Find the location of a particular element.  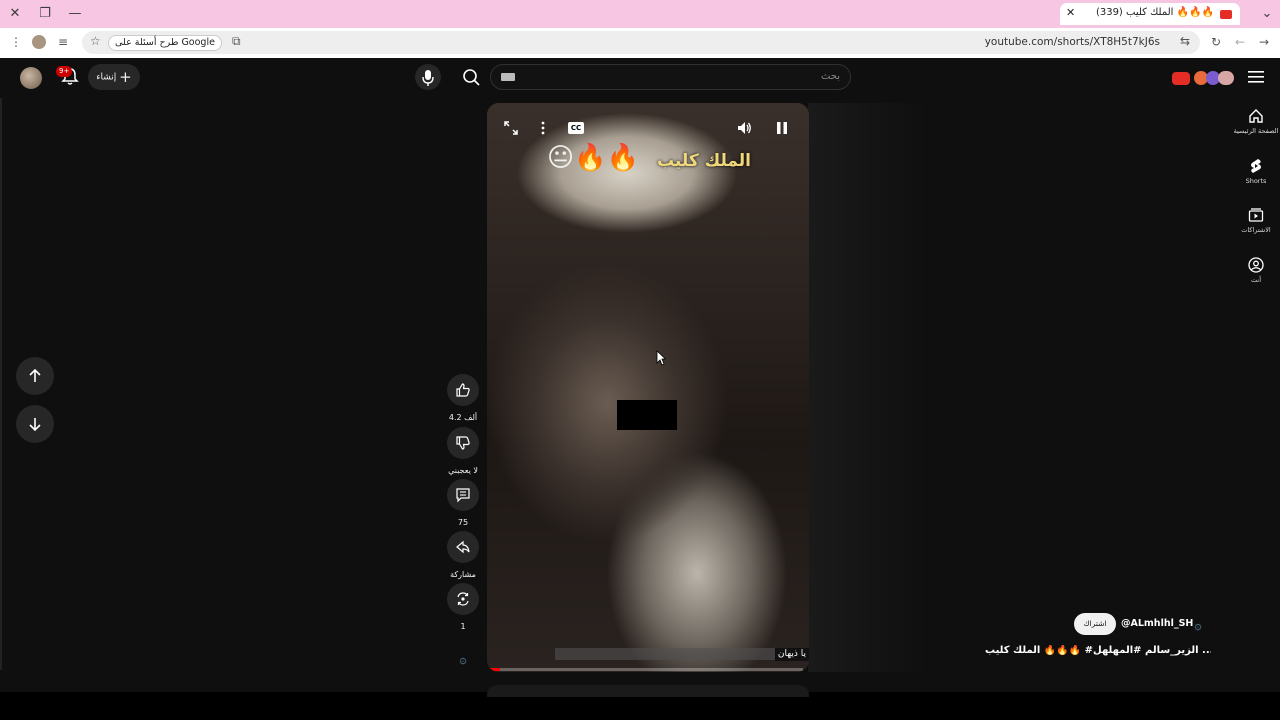

window-restore-icon: ❐ is located at coordinates (45, 14).